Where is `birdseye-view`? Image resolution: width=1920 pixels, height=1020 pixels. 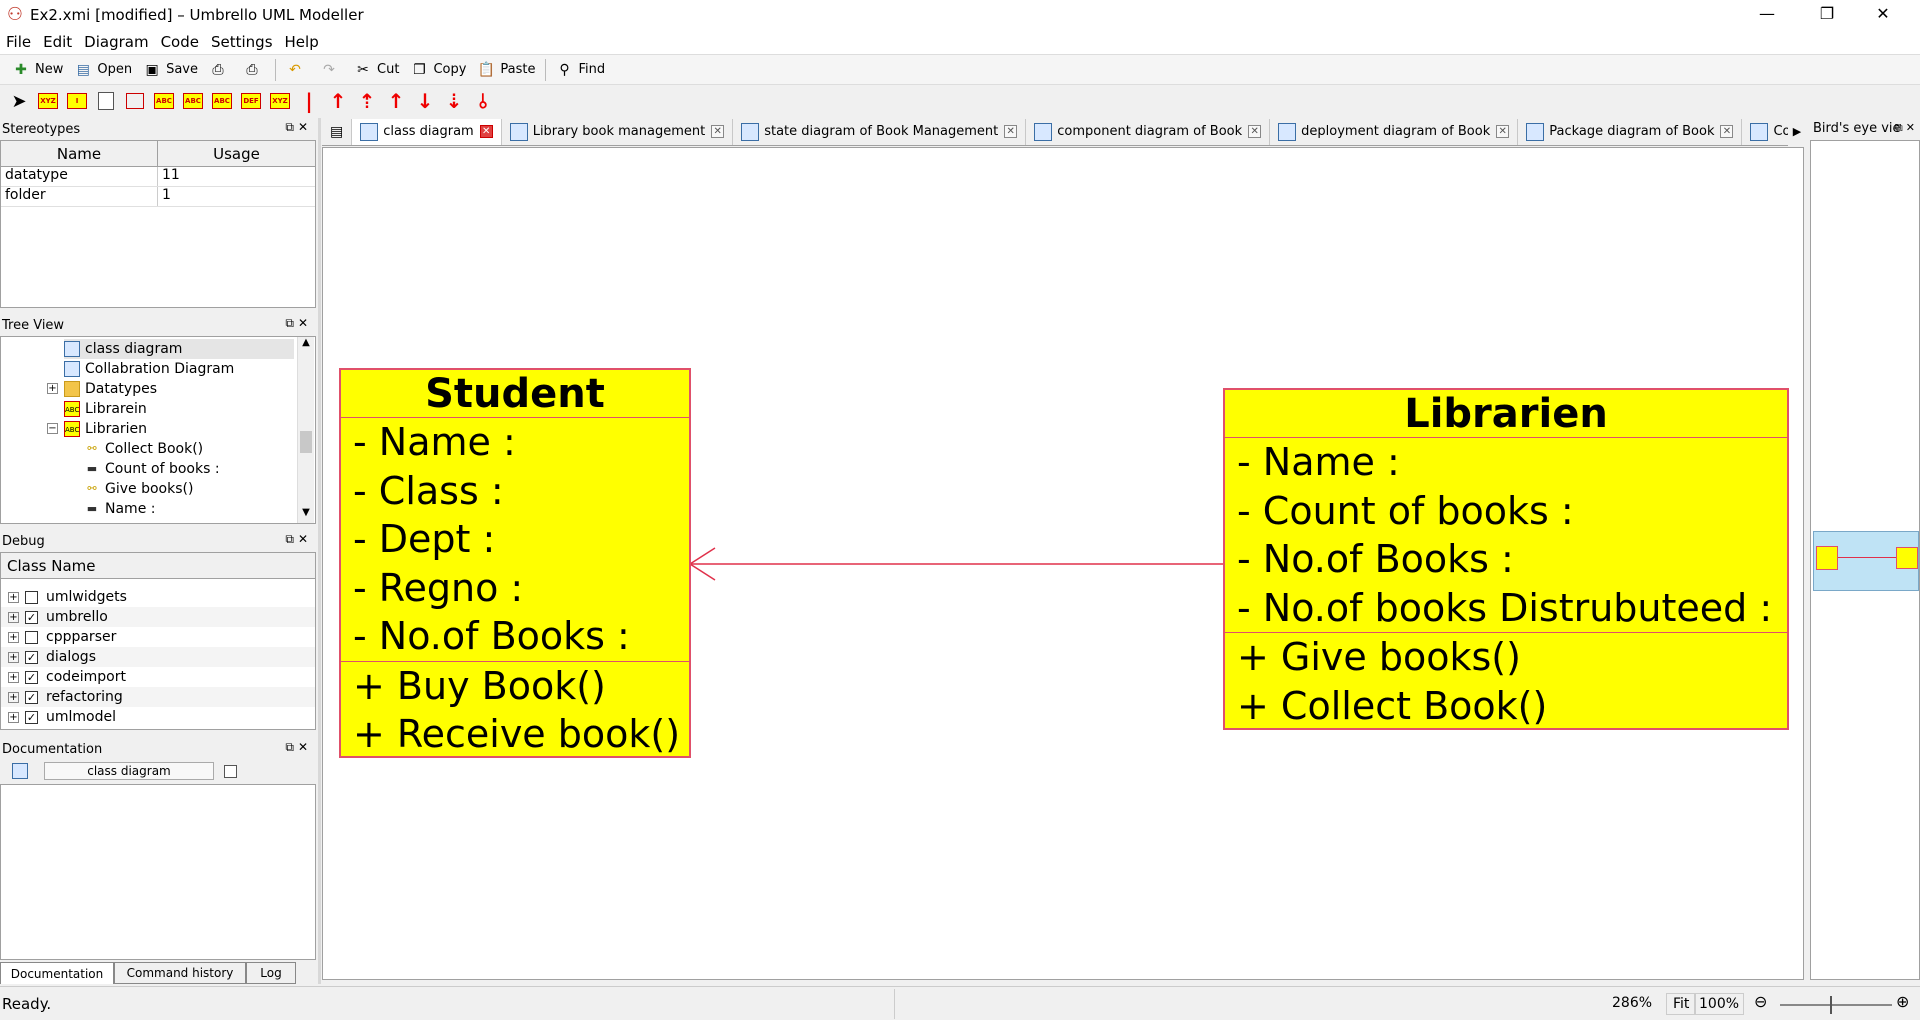 birdseye-view is located at coordinates (1865, 560).